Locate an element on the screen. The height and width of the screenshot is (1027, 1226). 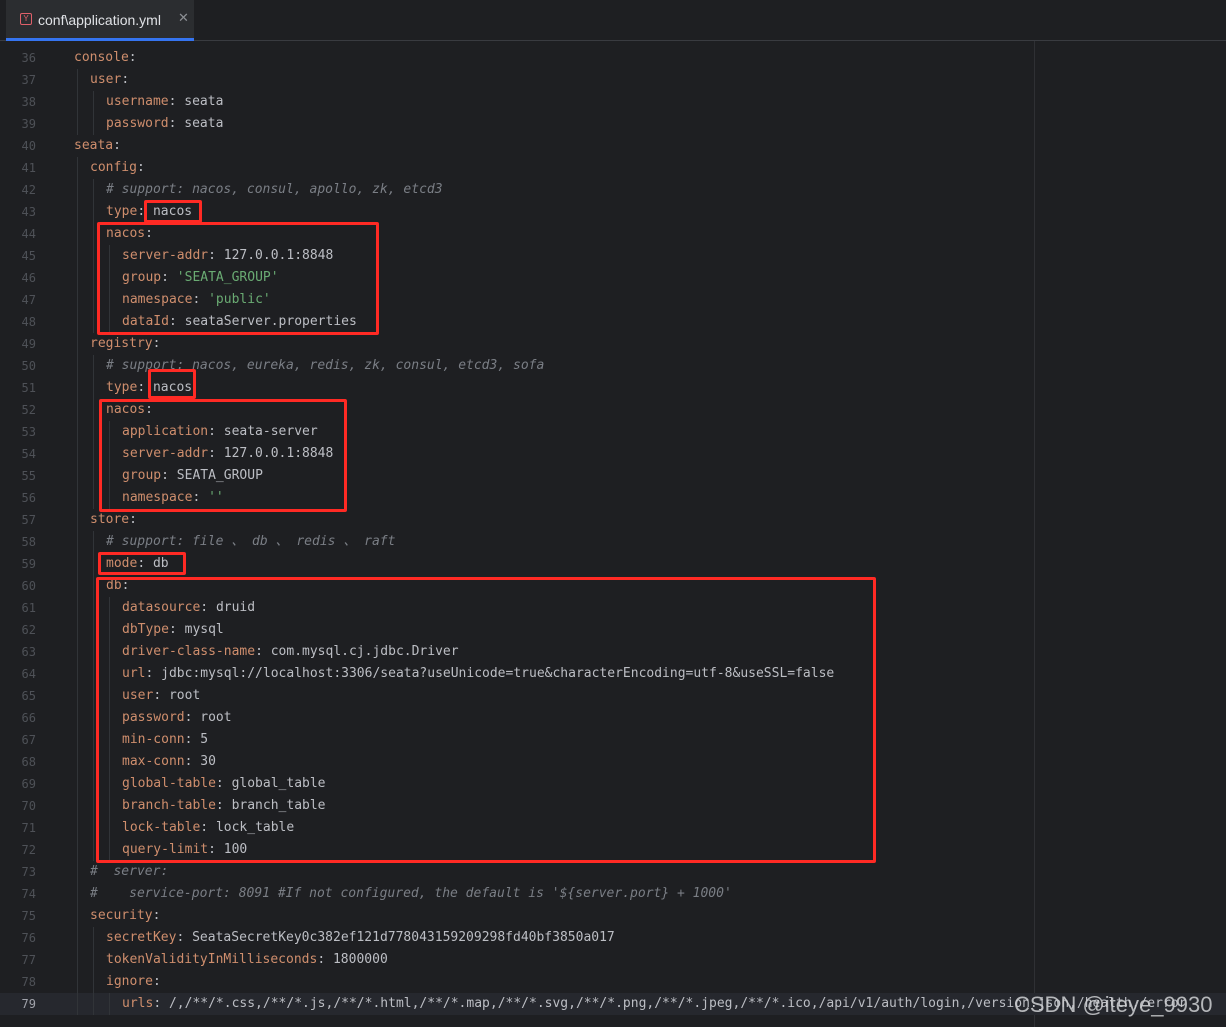
yaml-key: password is located at coordinates (137, 123).